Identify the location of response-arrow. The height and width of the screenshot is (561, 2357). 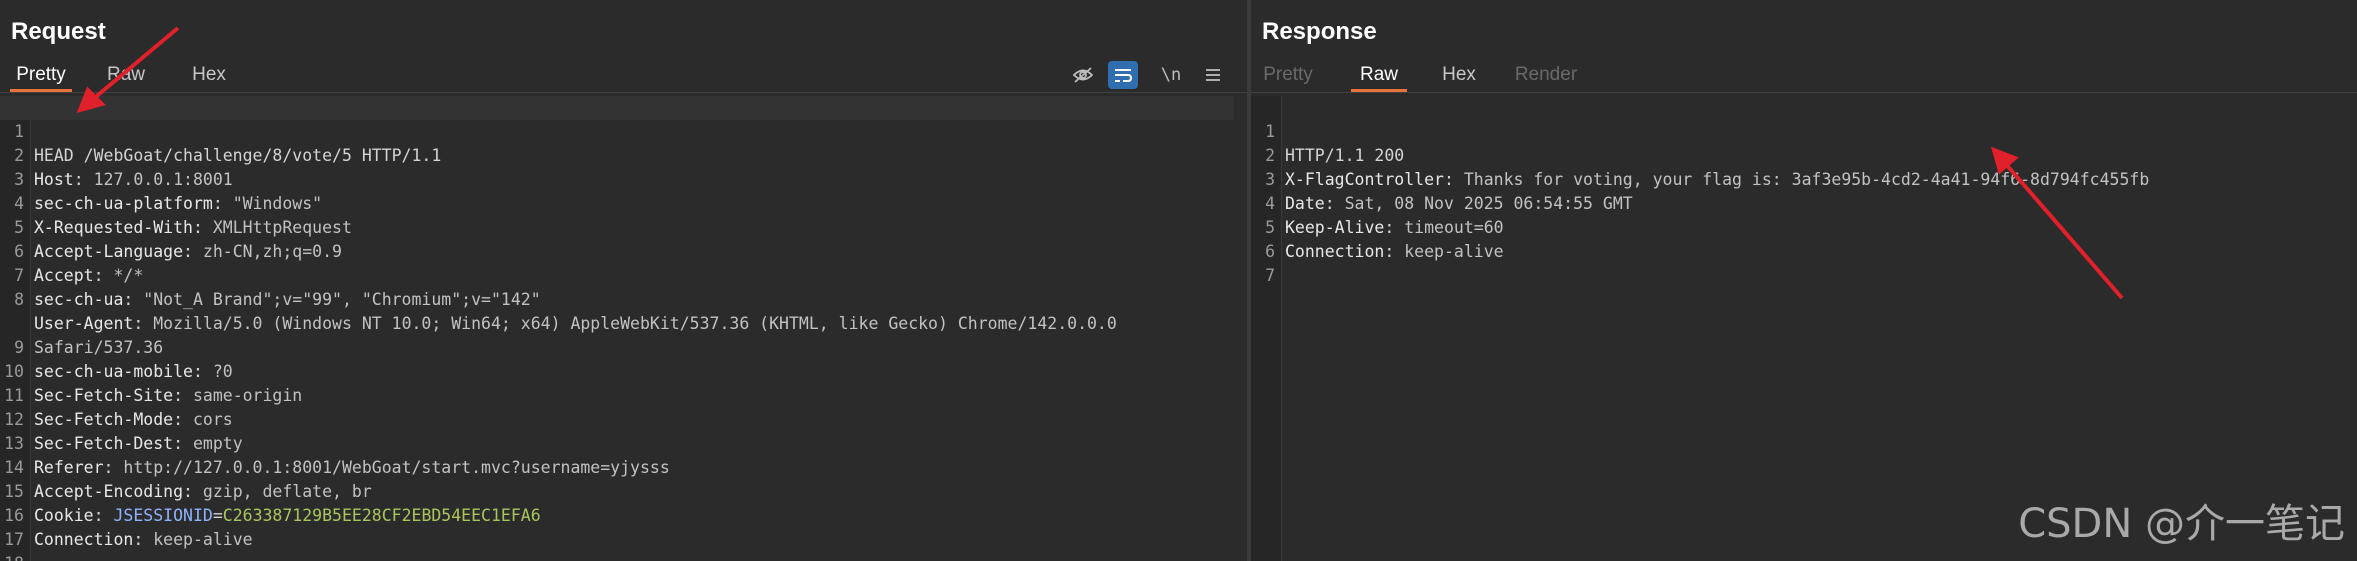
(2057, 223).